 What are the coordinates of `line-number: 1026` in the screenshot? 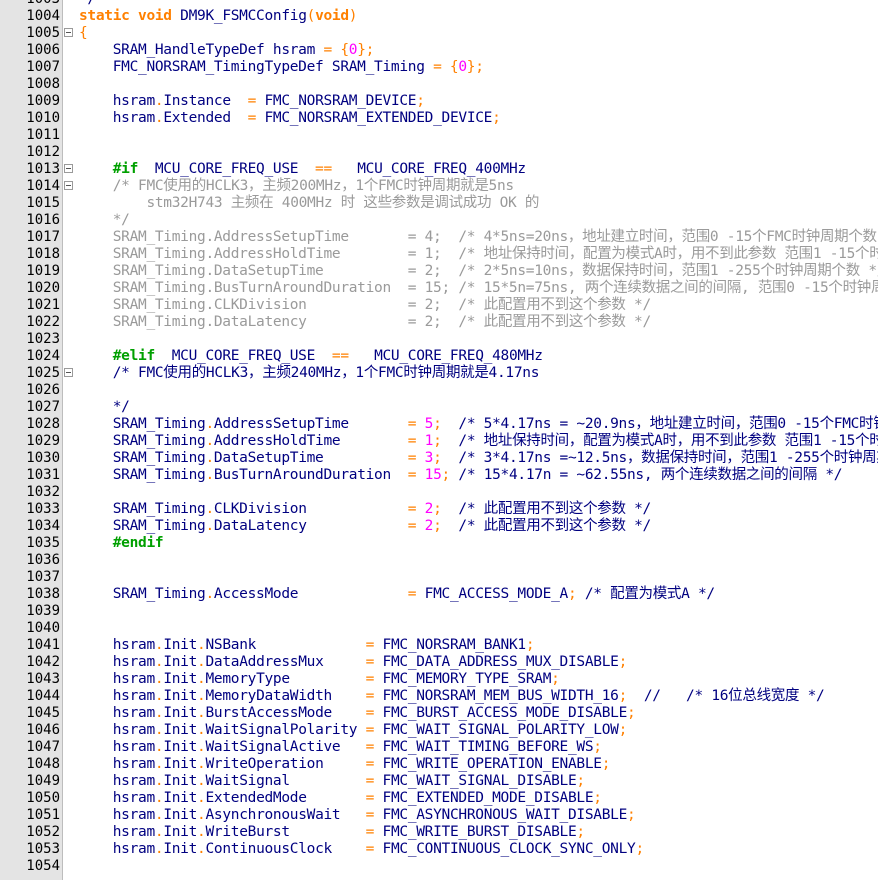 It's located at (43, 390).